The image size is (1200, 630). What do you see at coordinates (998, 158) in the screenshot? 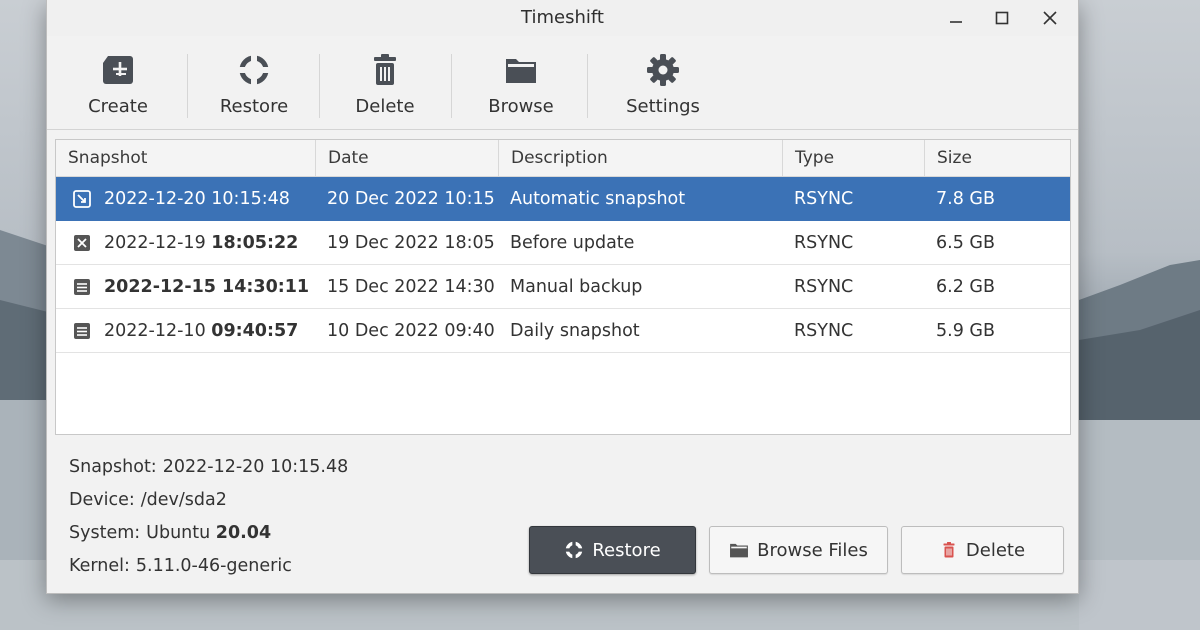
I see `column-header-size: Size` at bounding box center [998, 158].